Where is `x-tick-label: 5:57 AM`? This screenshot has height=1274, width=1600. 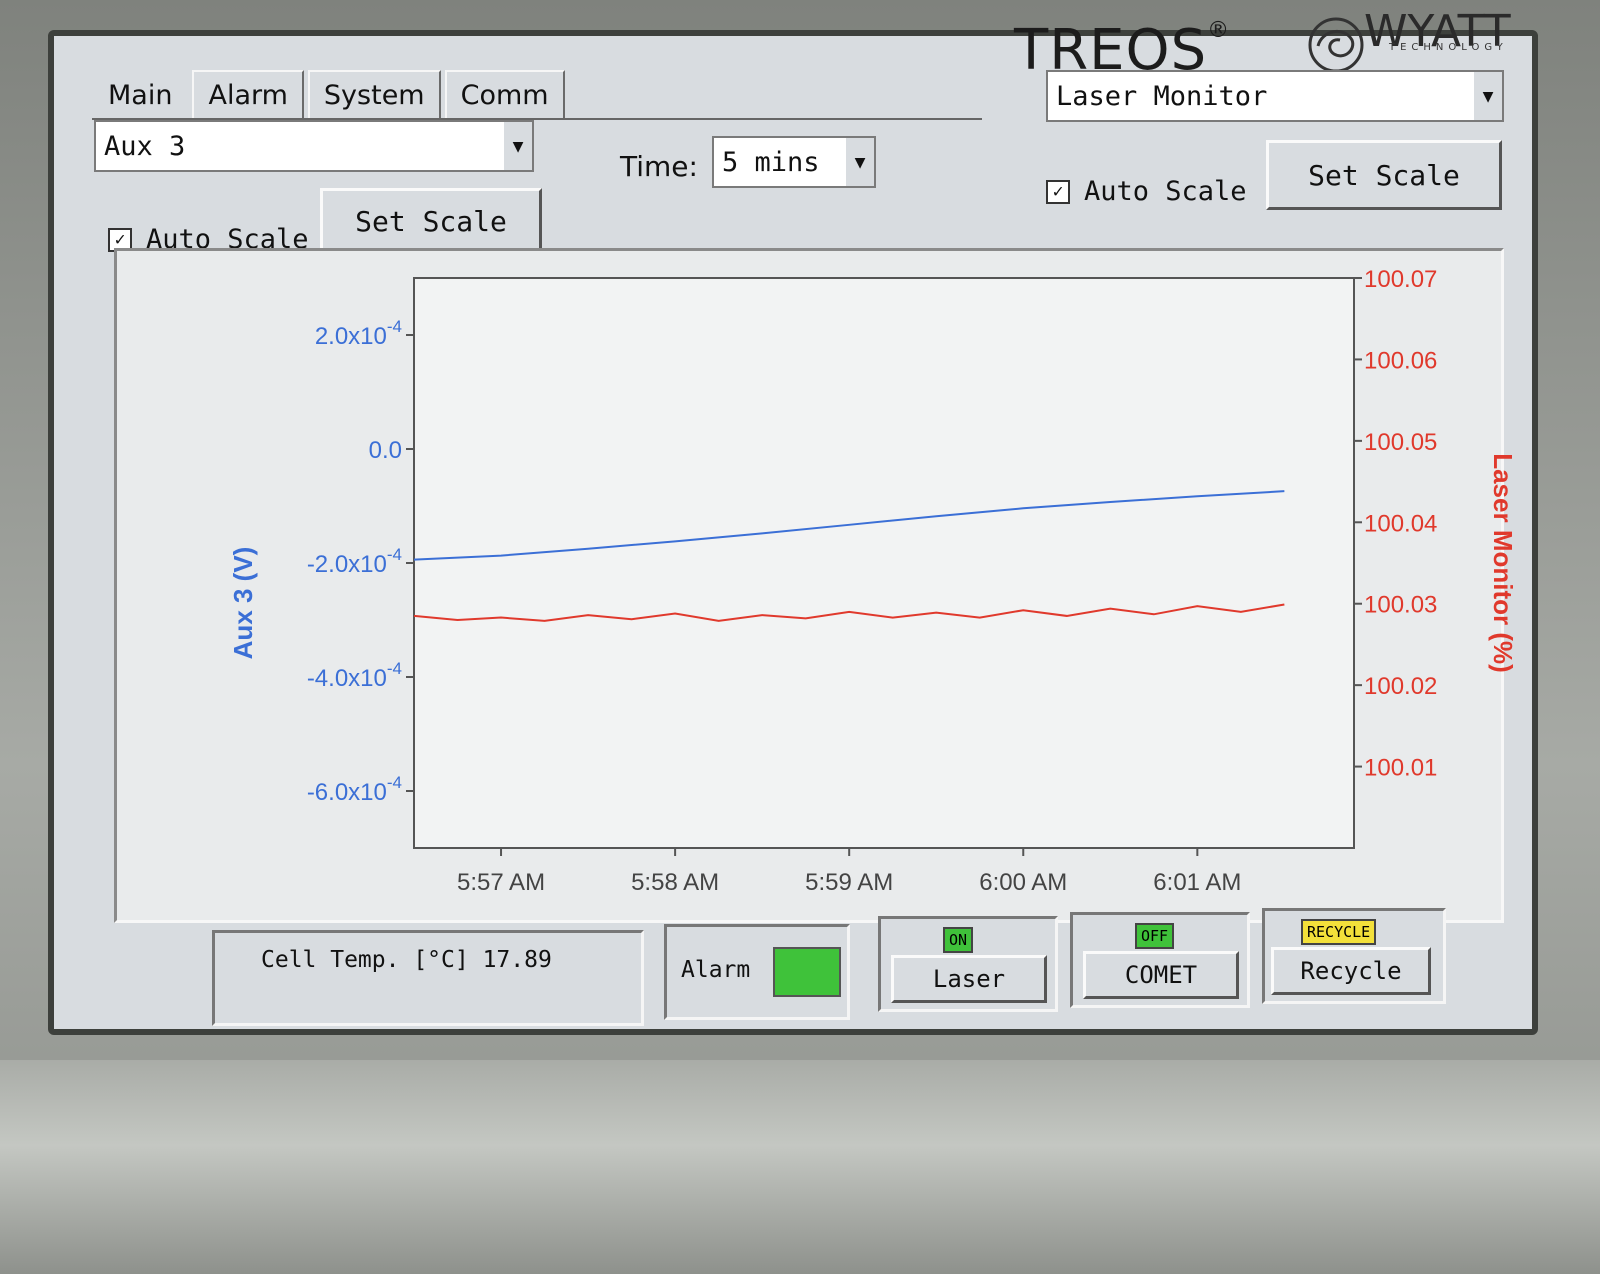 x-tick-label: 5:57 AM is located at coordinates (501, 882).